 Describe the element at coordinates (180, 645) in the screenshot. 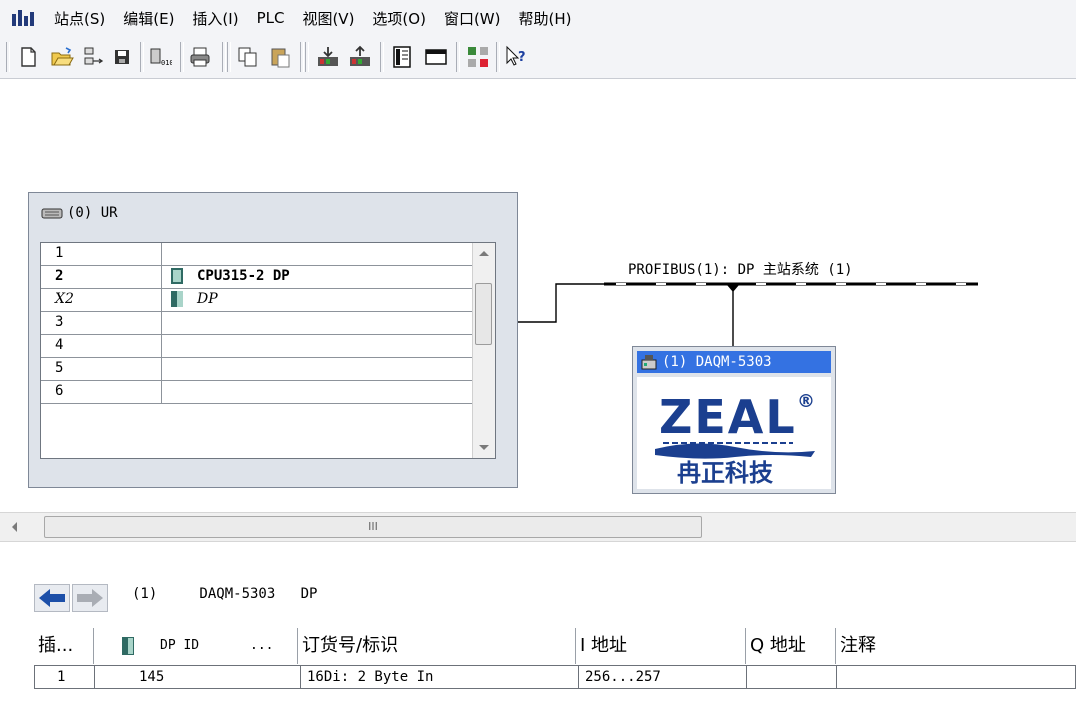

I see `col-dpid-label: DP ID` at that location.